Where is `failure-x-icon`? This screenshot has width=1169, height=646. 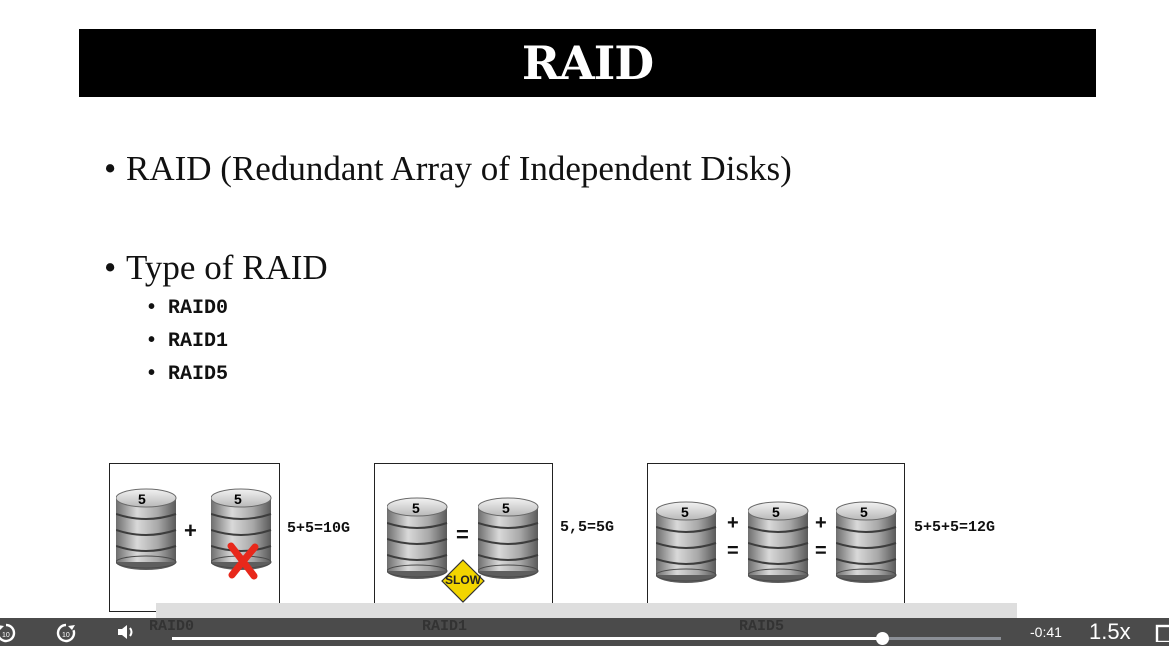
failure-x-icon is located at coordinates (243, 561).